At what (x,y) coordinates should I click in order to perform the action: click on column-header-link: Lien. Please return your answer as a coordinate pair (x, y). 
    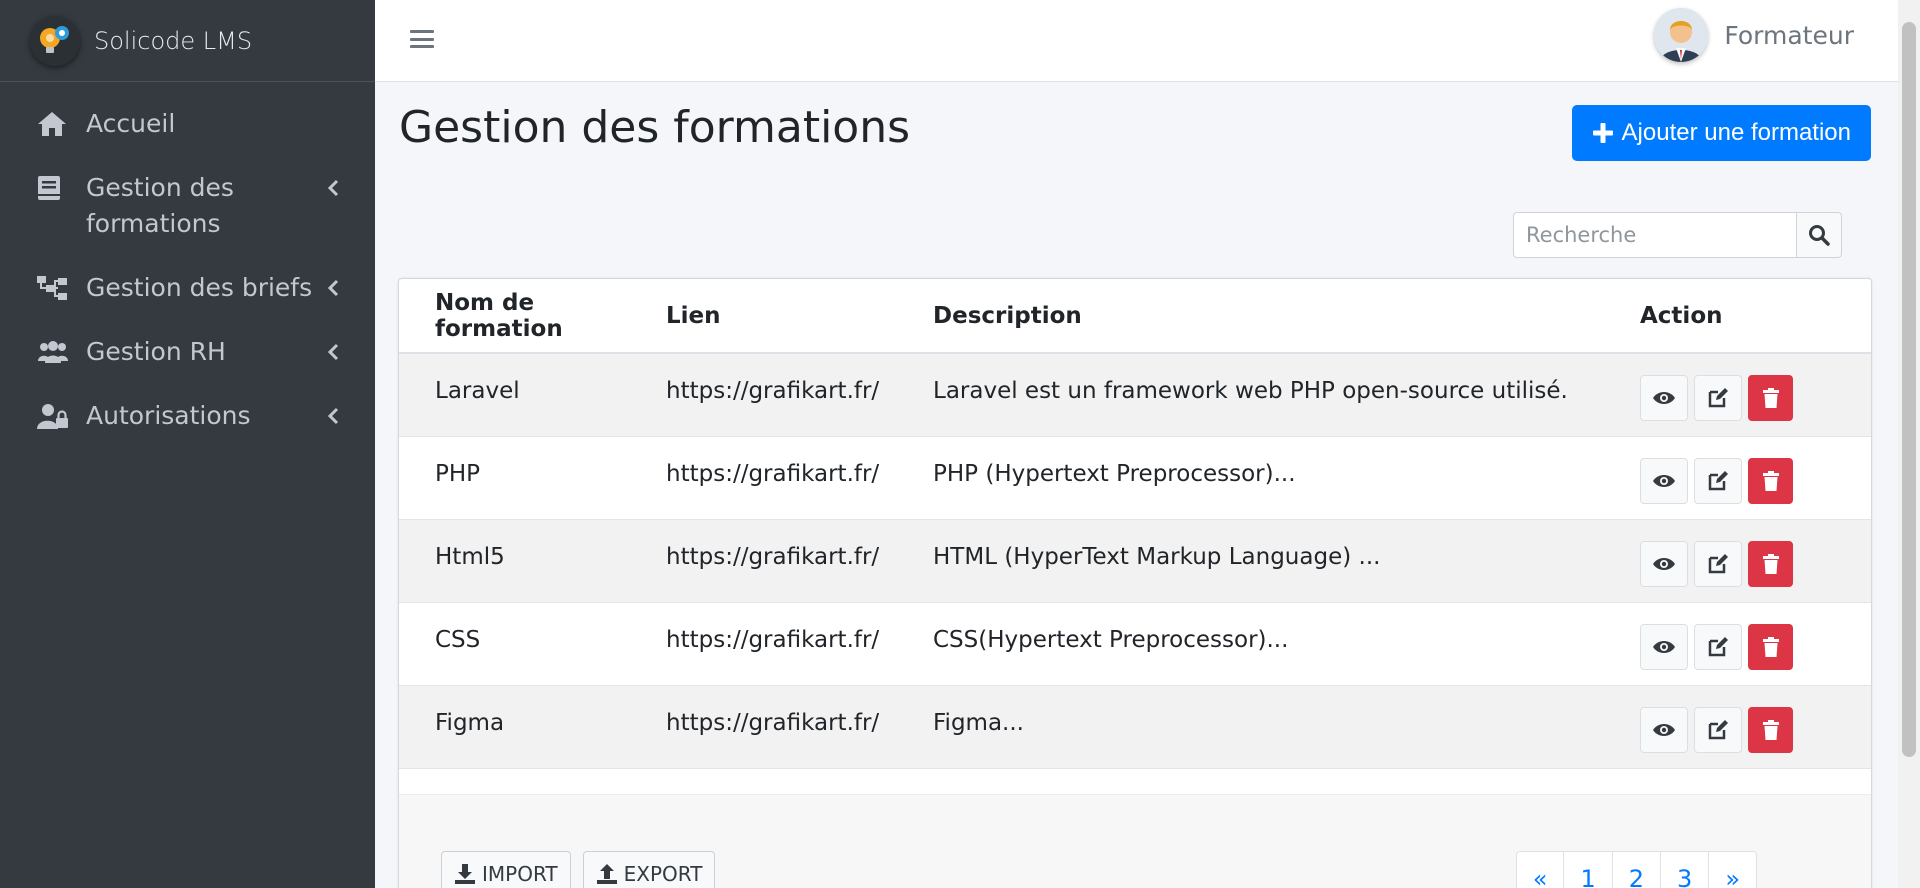
    Looking at the image, I should click on (799, 316).